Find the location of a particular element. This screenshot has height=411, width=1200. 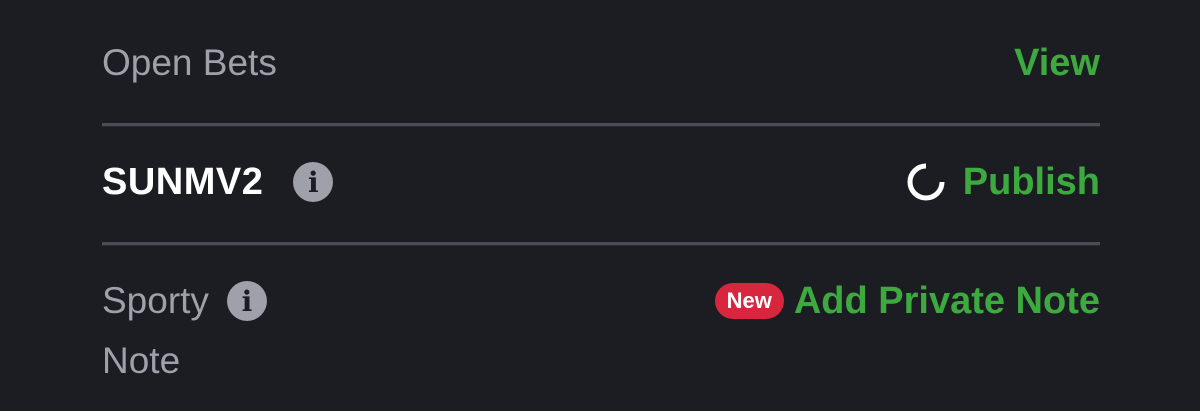

publish-group: Publish is located at coordinates (1002, 182).